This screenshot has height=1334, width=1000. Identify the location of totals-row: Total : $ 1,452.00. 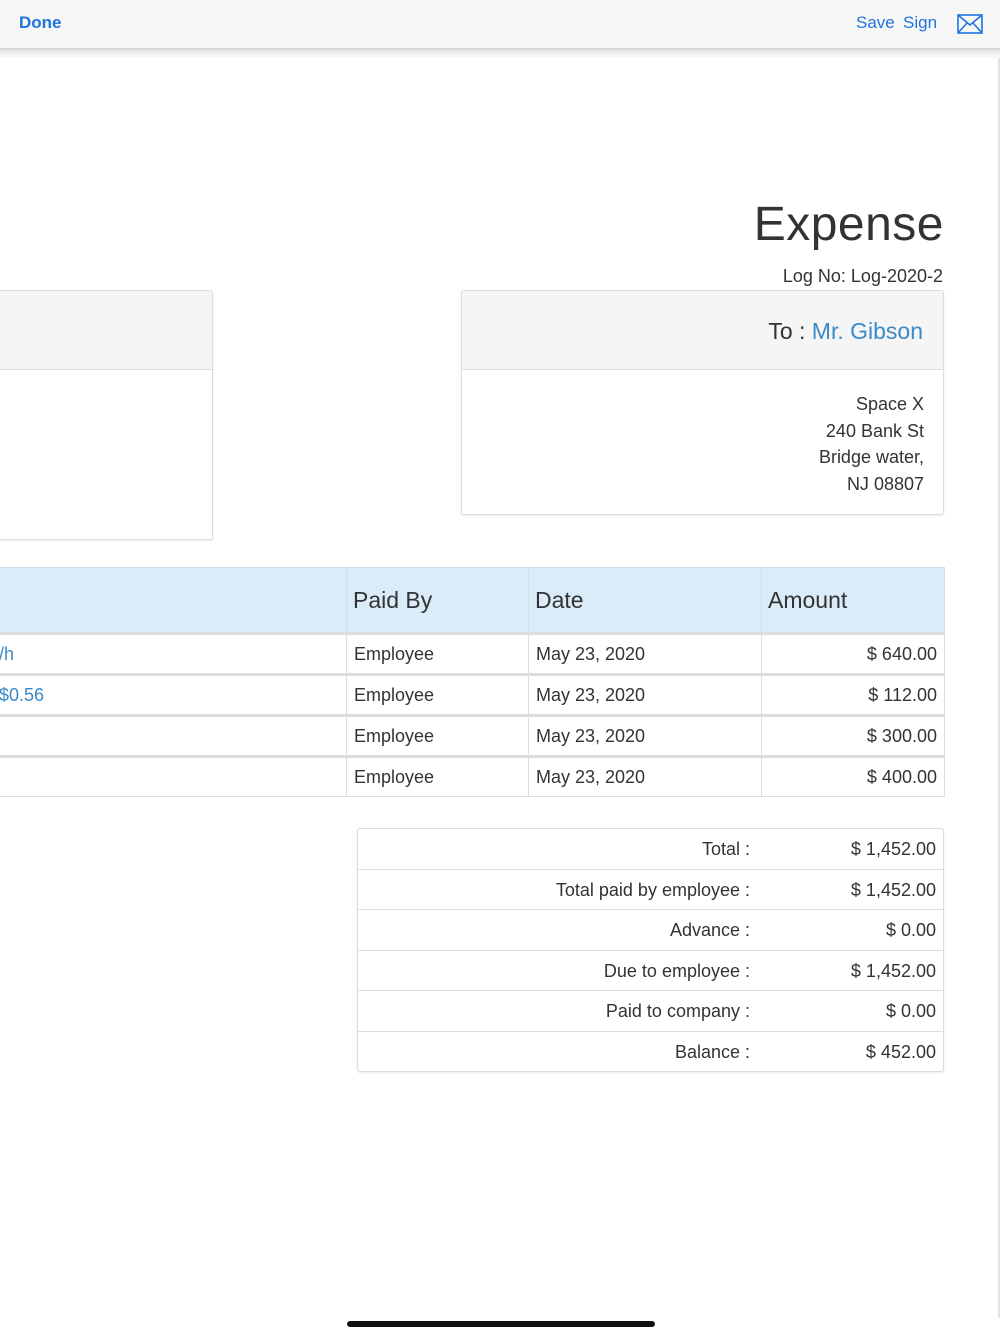
(650, 849).